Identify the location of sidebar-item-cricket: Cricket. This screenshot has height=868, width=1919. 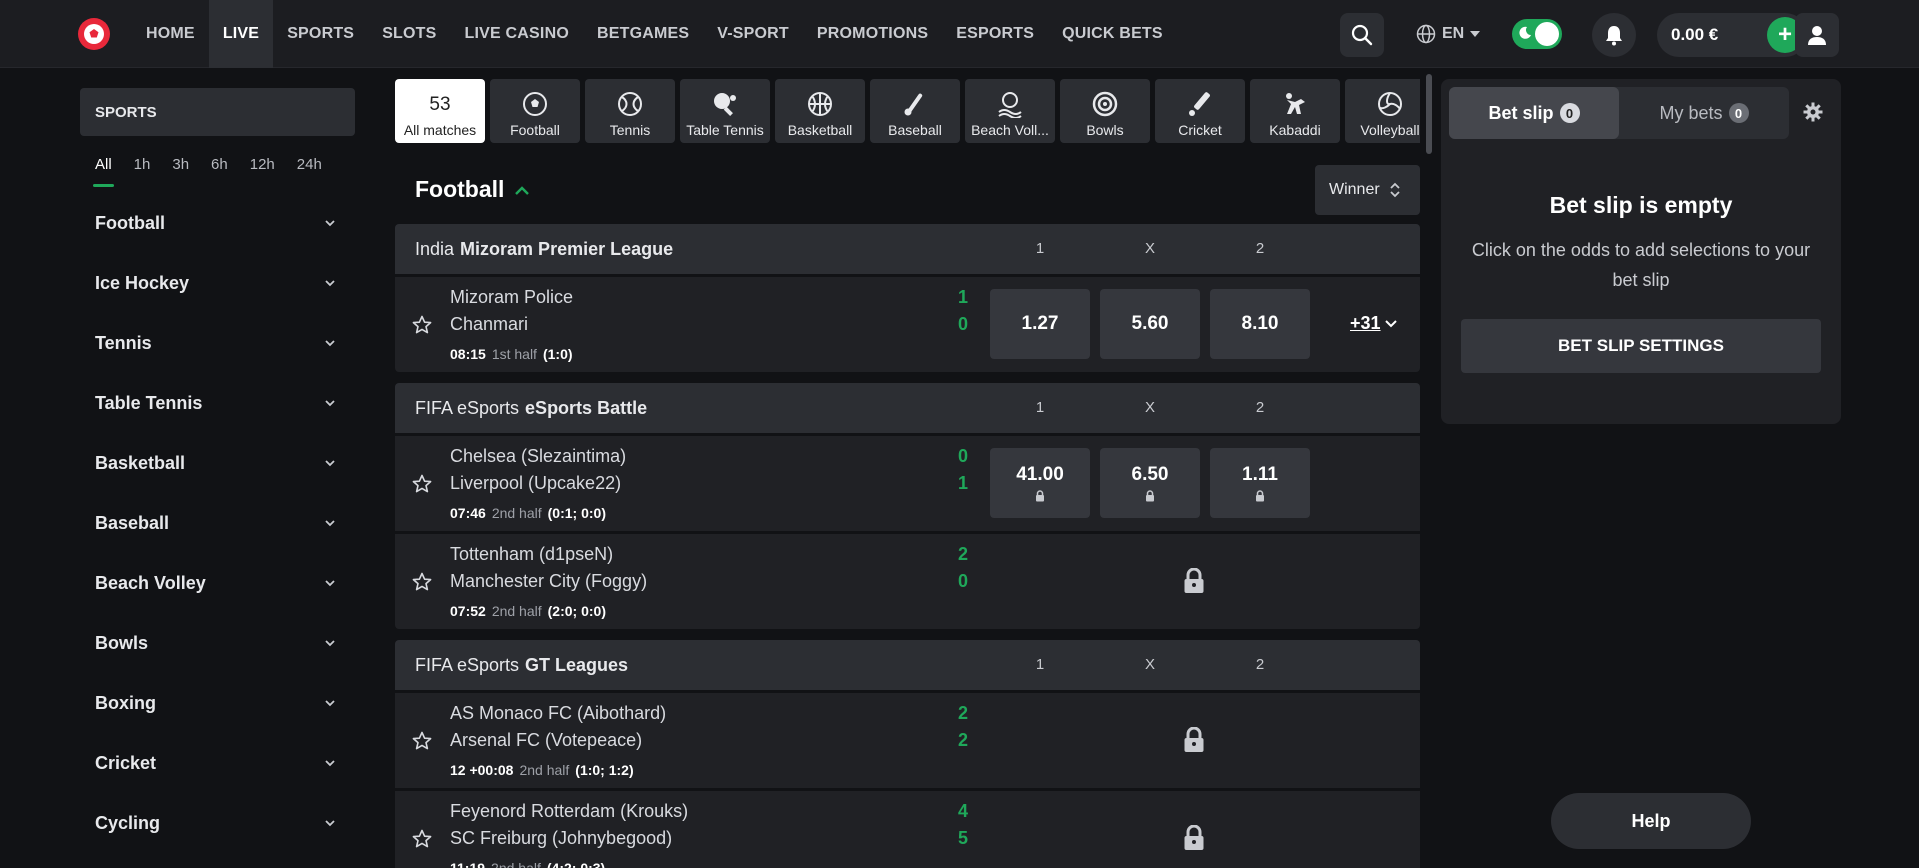
(217, 763).